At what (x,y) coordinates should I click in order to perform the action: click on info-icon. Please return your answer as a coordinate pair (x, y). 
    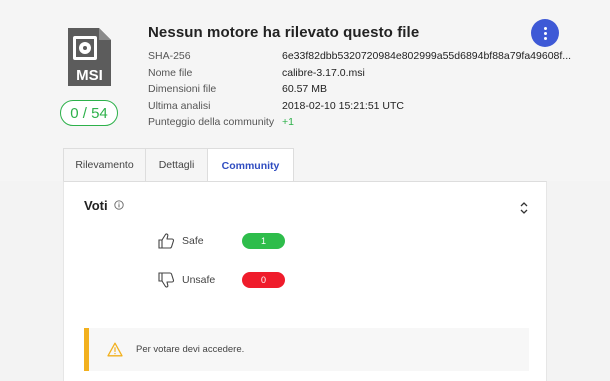
    Looking at the image, I should click on (119, 205).